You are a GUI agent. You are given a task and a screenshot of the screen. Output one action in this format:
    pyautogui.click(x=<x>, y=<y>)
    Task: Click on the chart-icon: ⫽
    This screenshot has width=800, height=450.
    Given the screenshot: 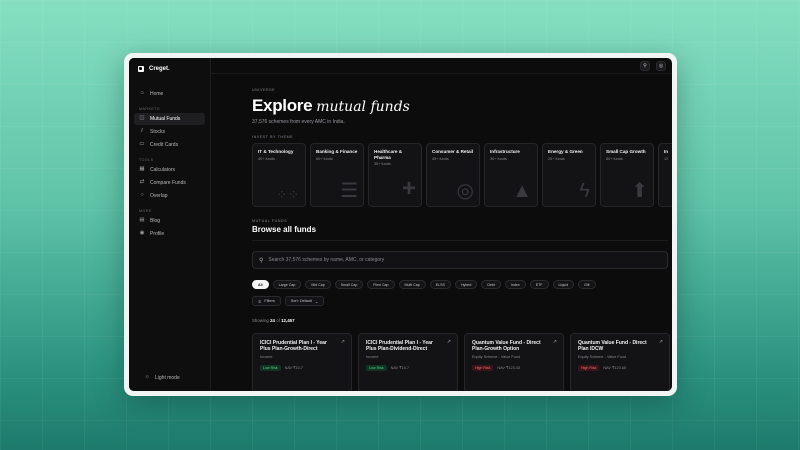 What is the action you would take?
    pyautogui.click(x=142, y=131)
    